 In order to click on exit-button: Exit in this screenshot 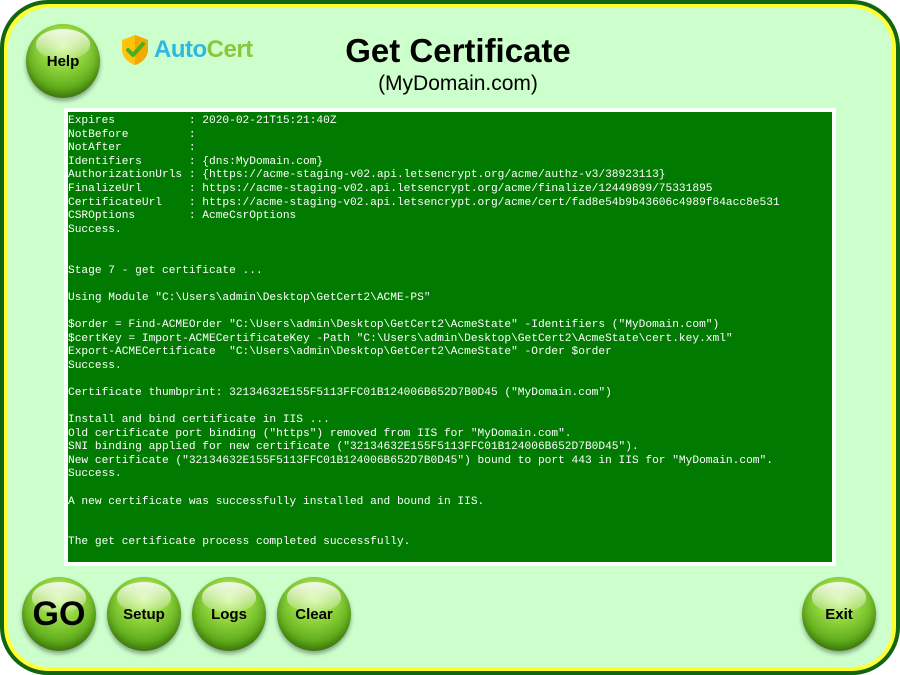, I will do `click(839, 614)`.